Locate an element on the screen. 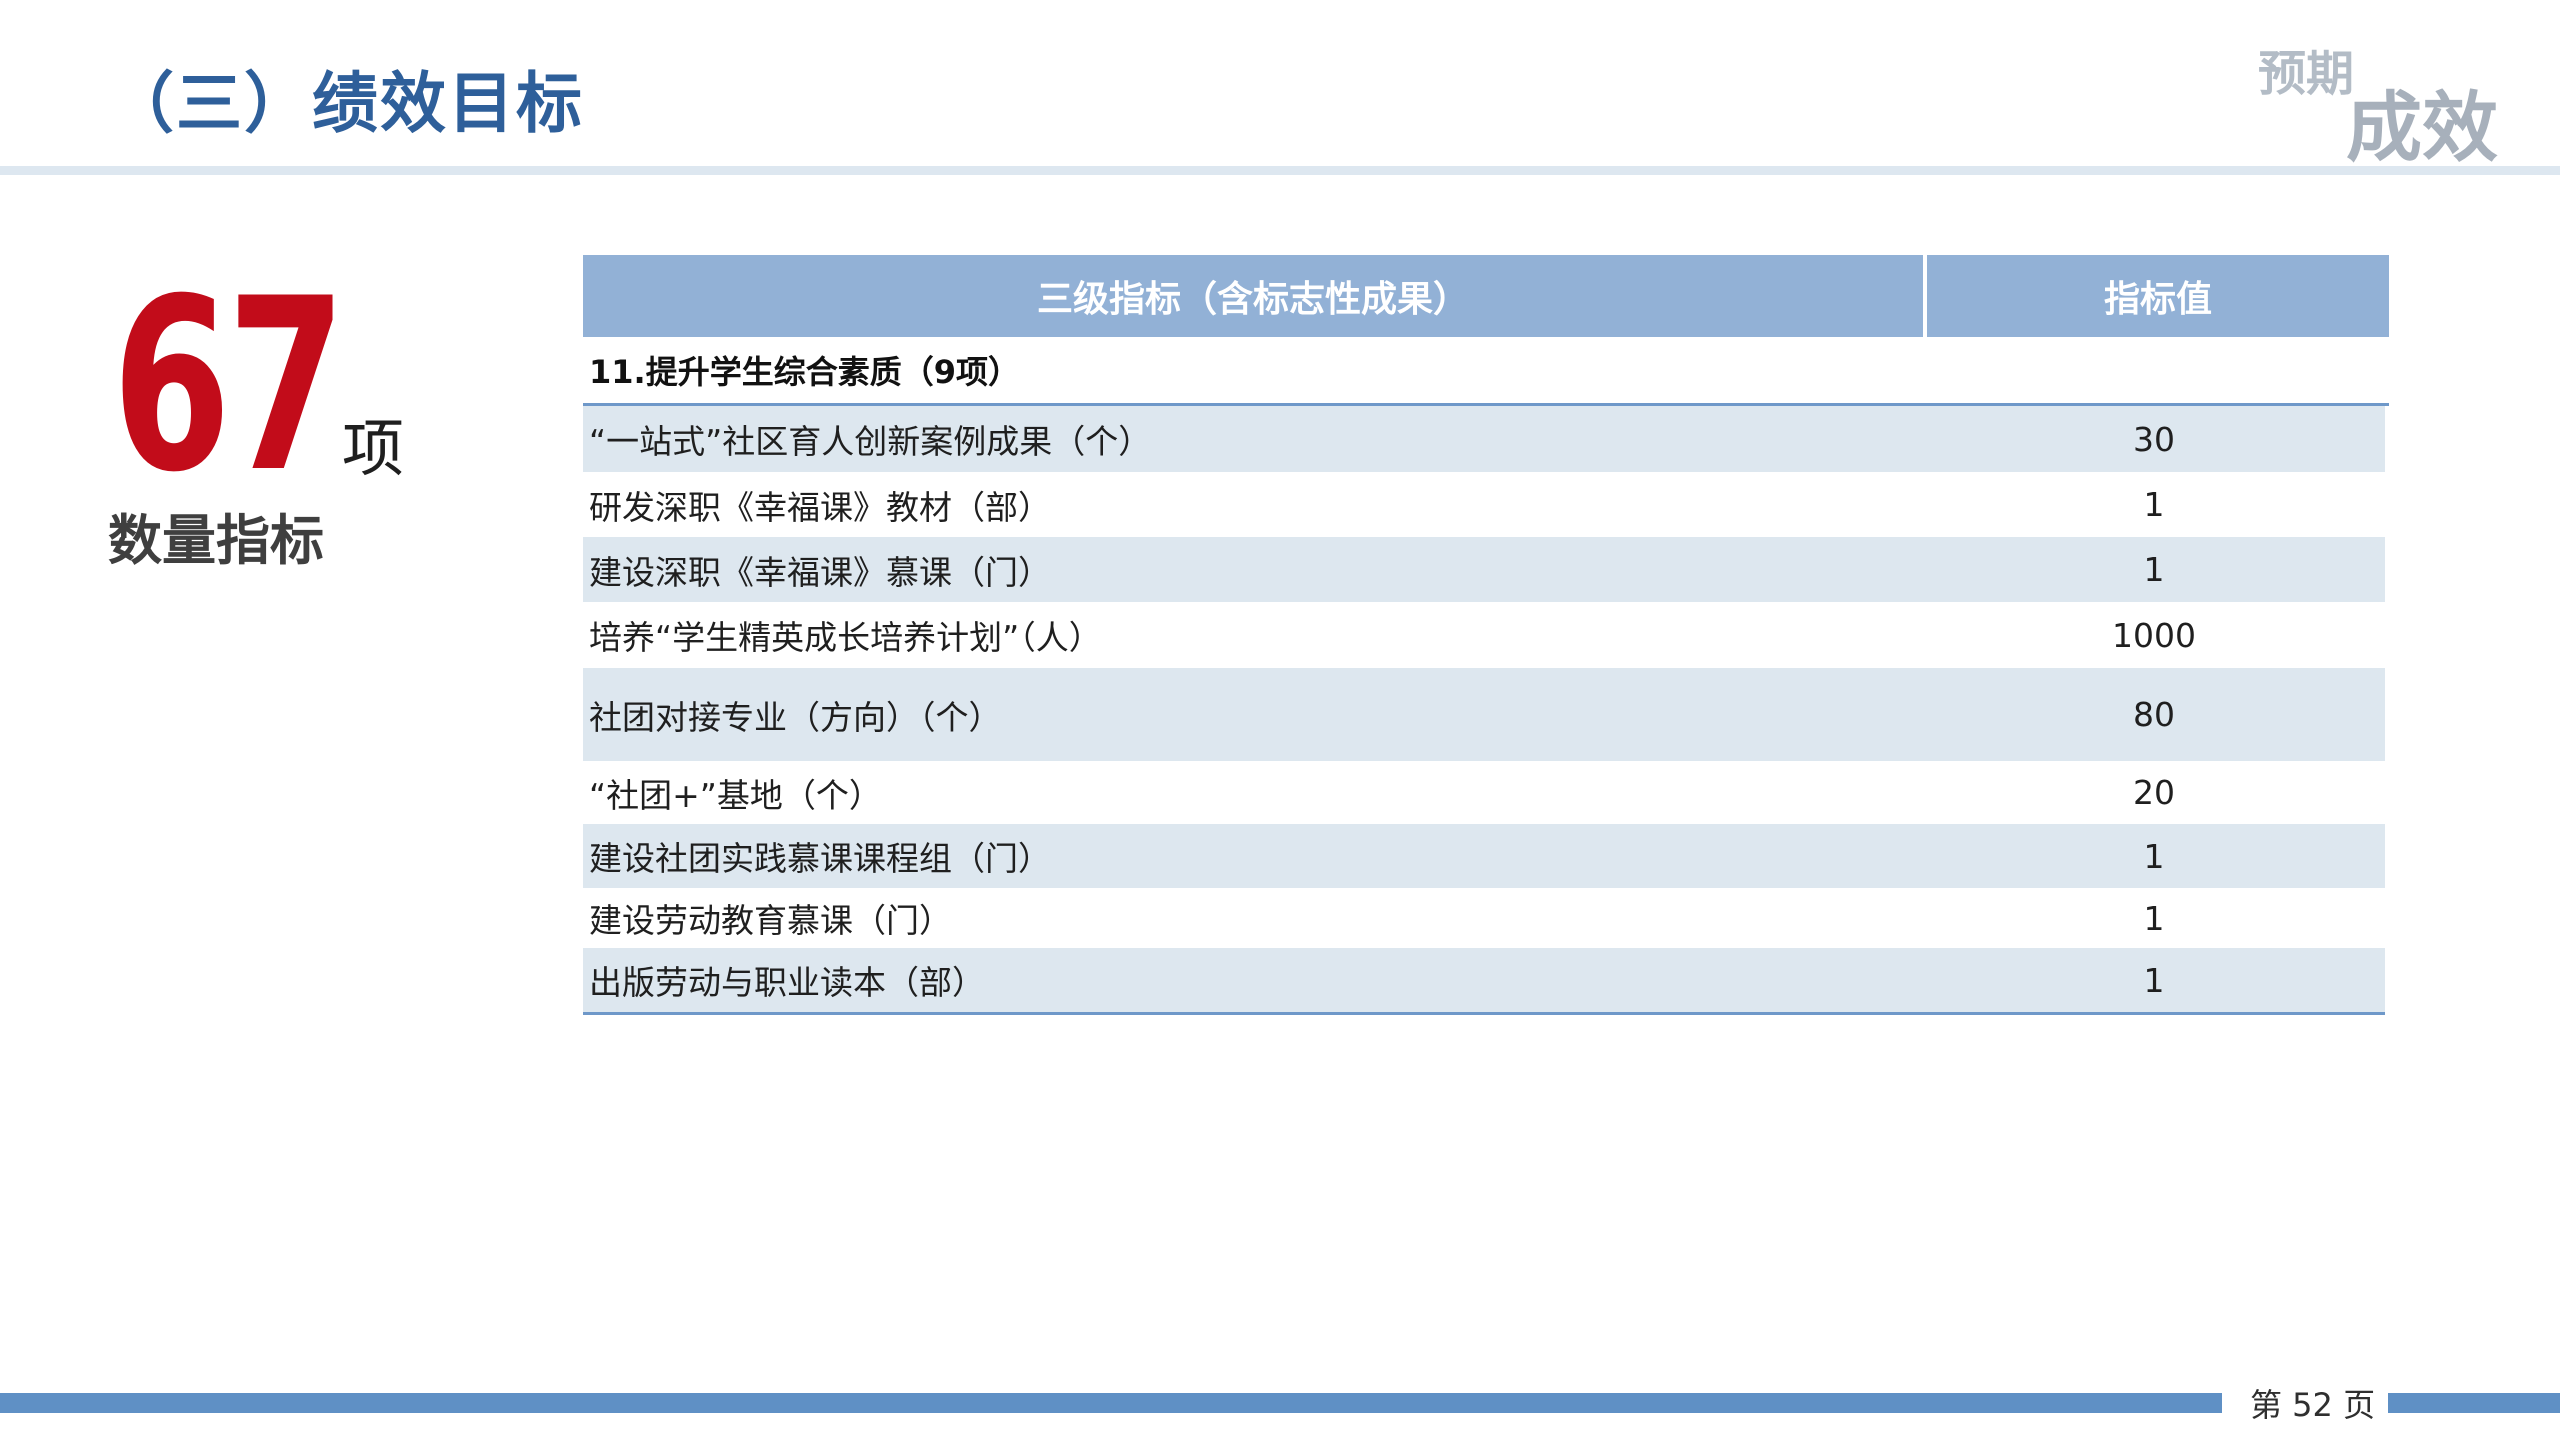 Image resolution: width=2560 pixels, height=1440 pixels. indicator-cell: 社团对接专业（方向）（个） is located at coordinates (795, 717).